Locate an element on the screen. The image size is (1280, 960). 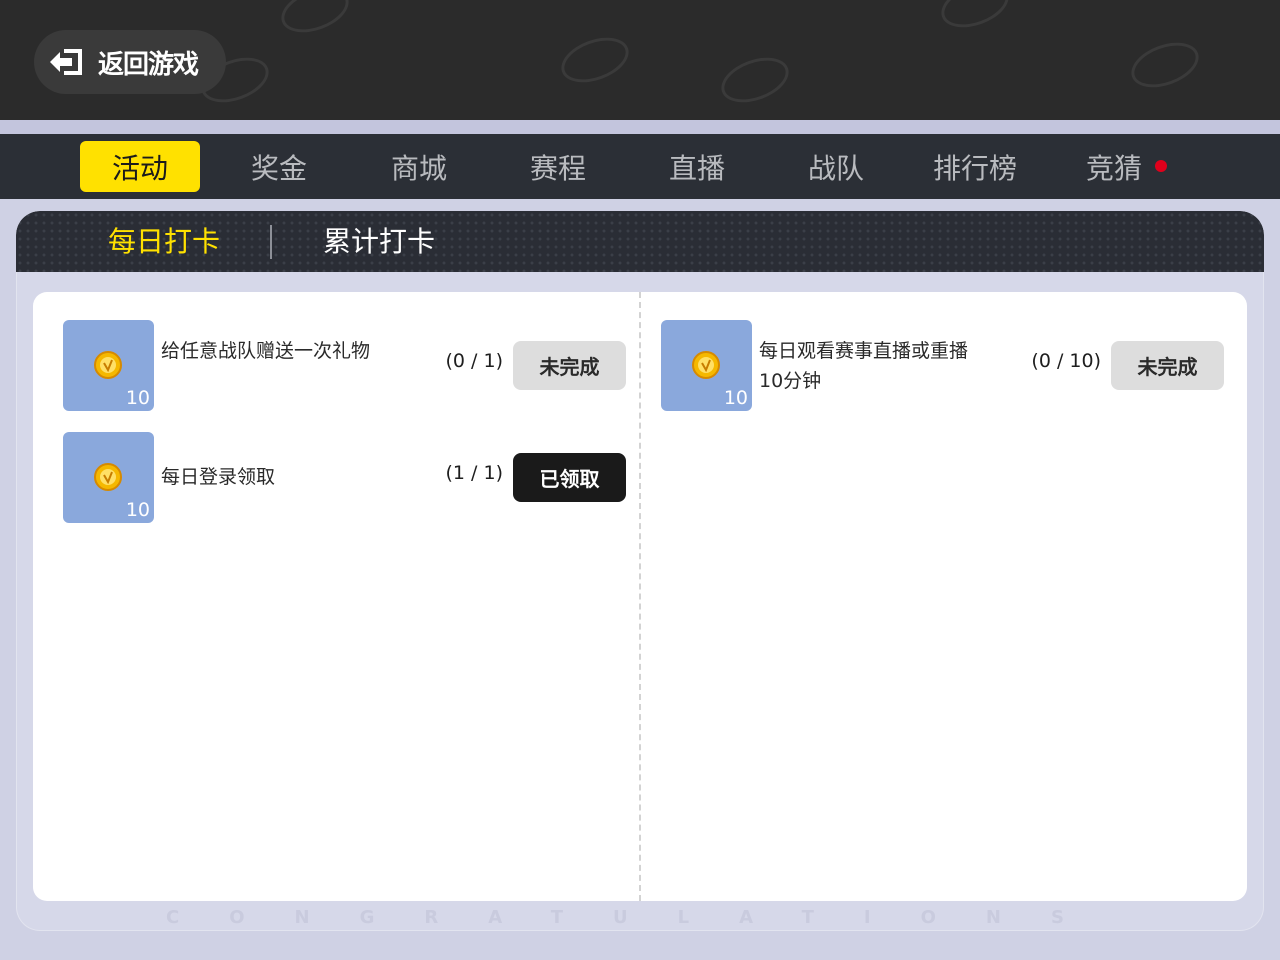
tab-shop: 商城 is located at coordinates (419, 166).